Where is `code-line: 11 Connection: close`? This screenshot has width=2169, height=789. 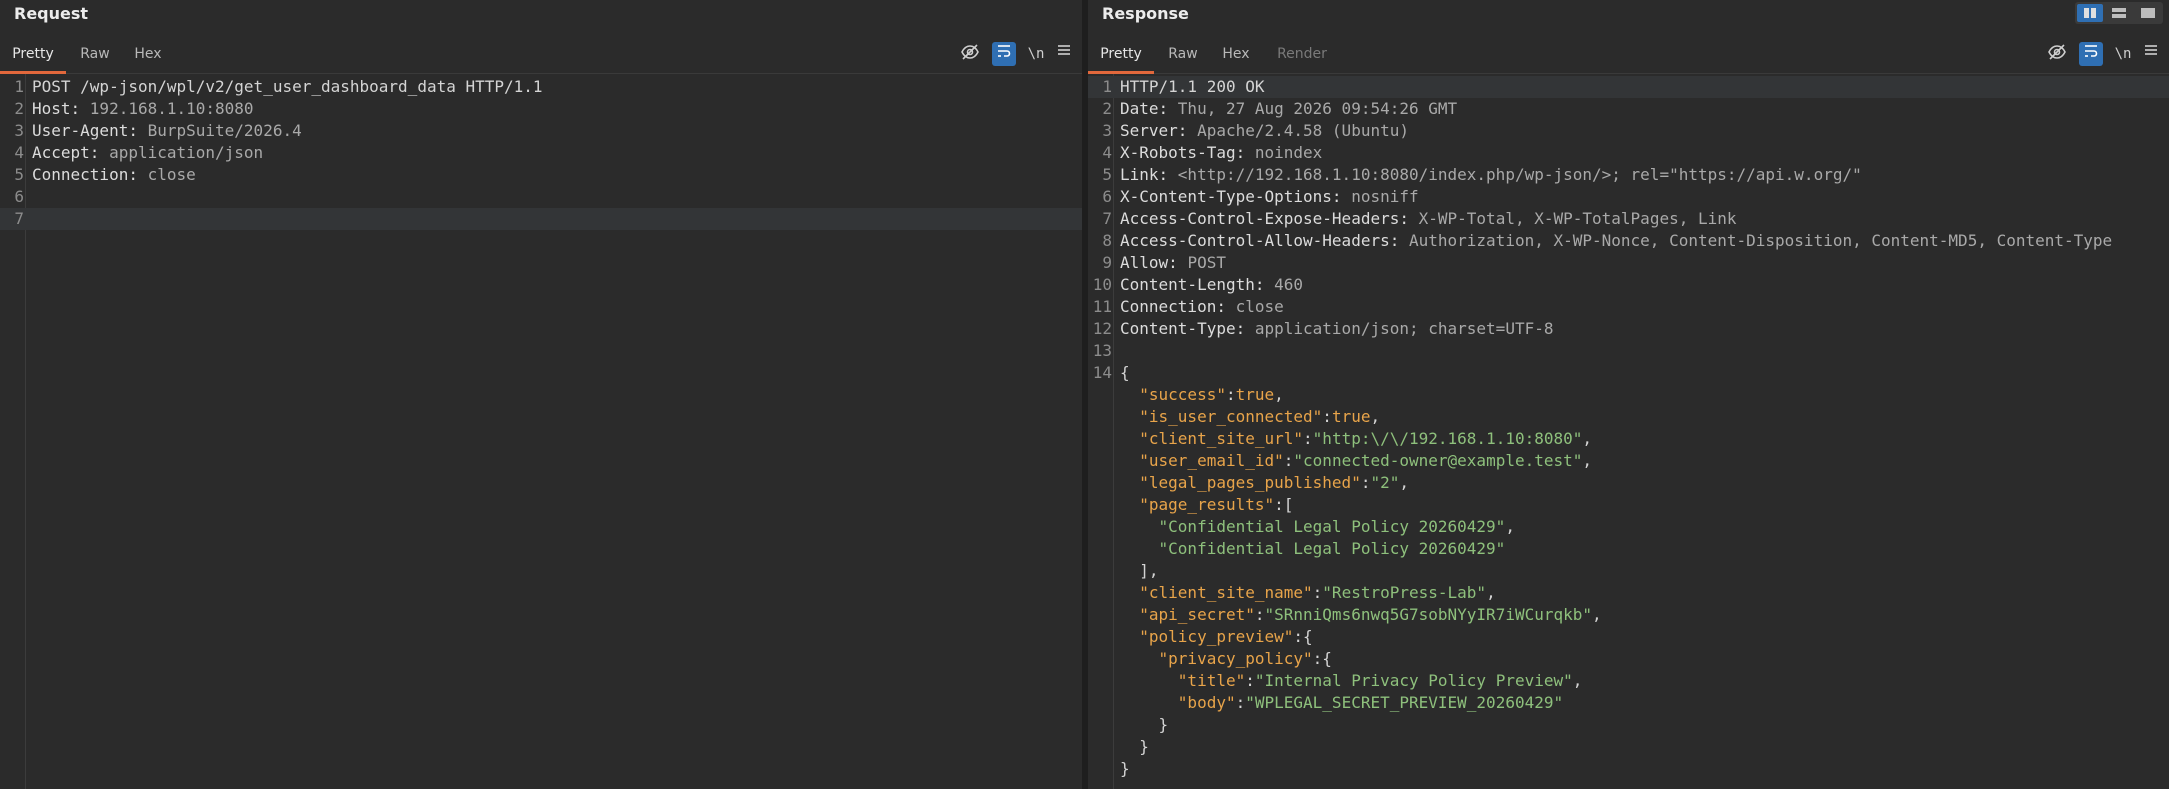 code-line: 11 Connection: close is located at coordinates (1628, 307).